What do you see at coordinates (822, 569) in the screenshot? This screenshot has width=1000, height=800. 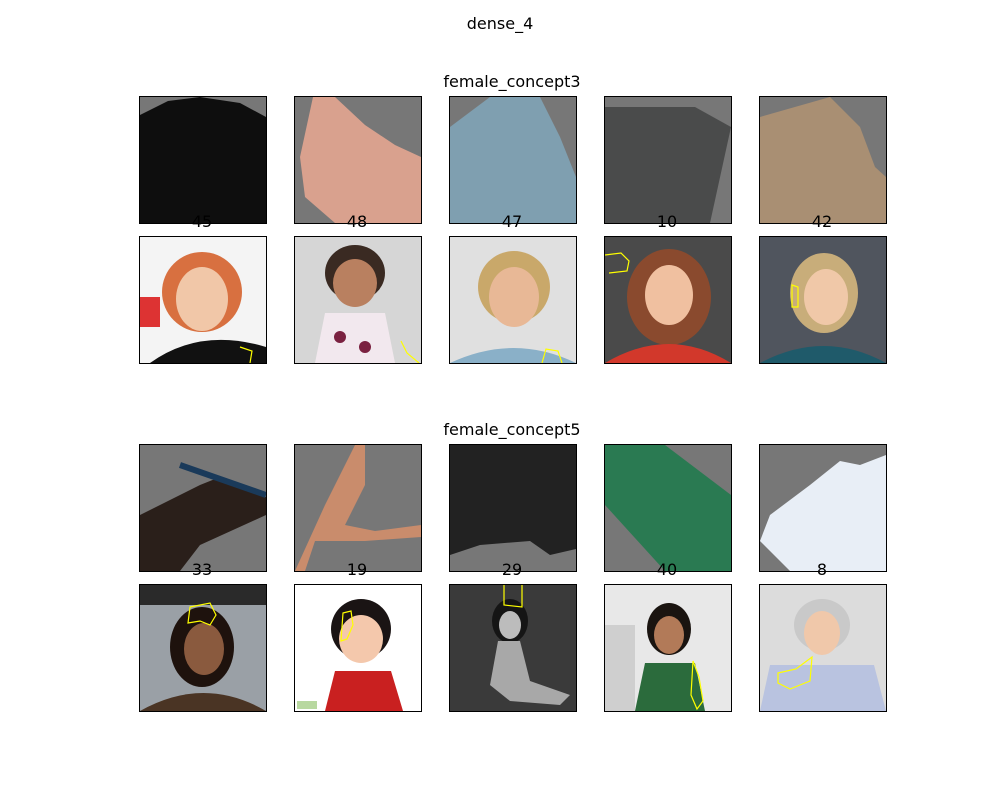 I see `image-index-label: 8` at bounding box center [822, 569].